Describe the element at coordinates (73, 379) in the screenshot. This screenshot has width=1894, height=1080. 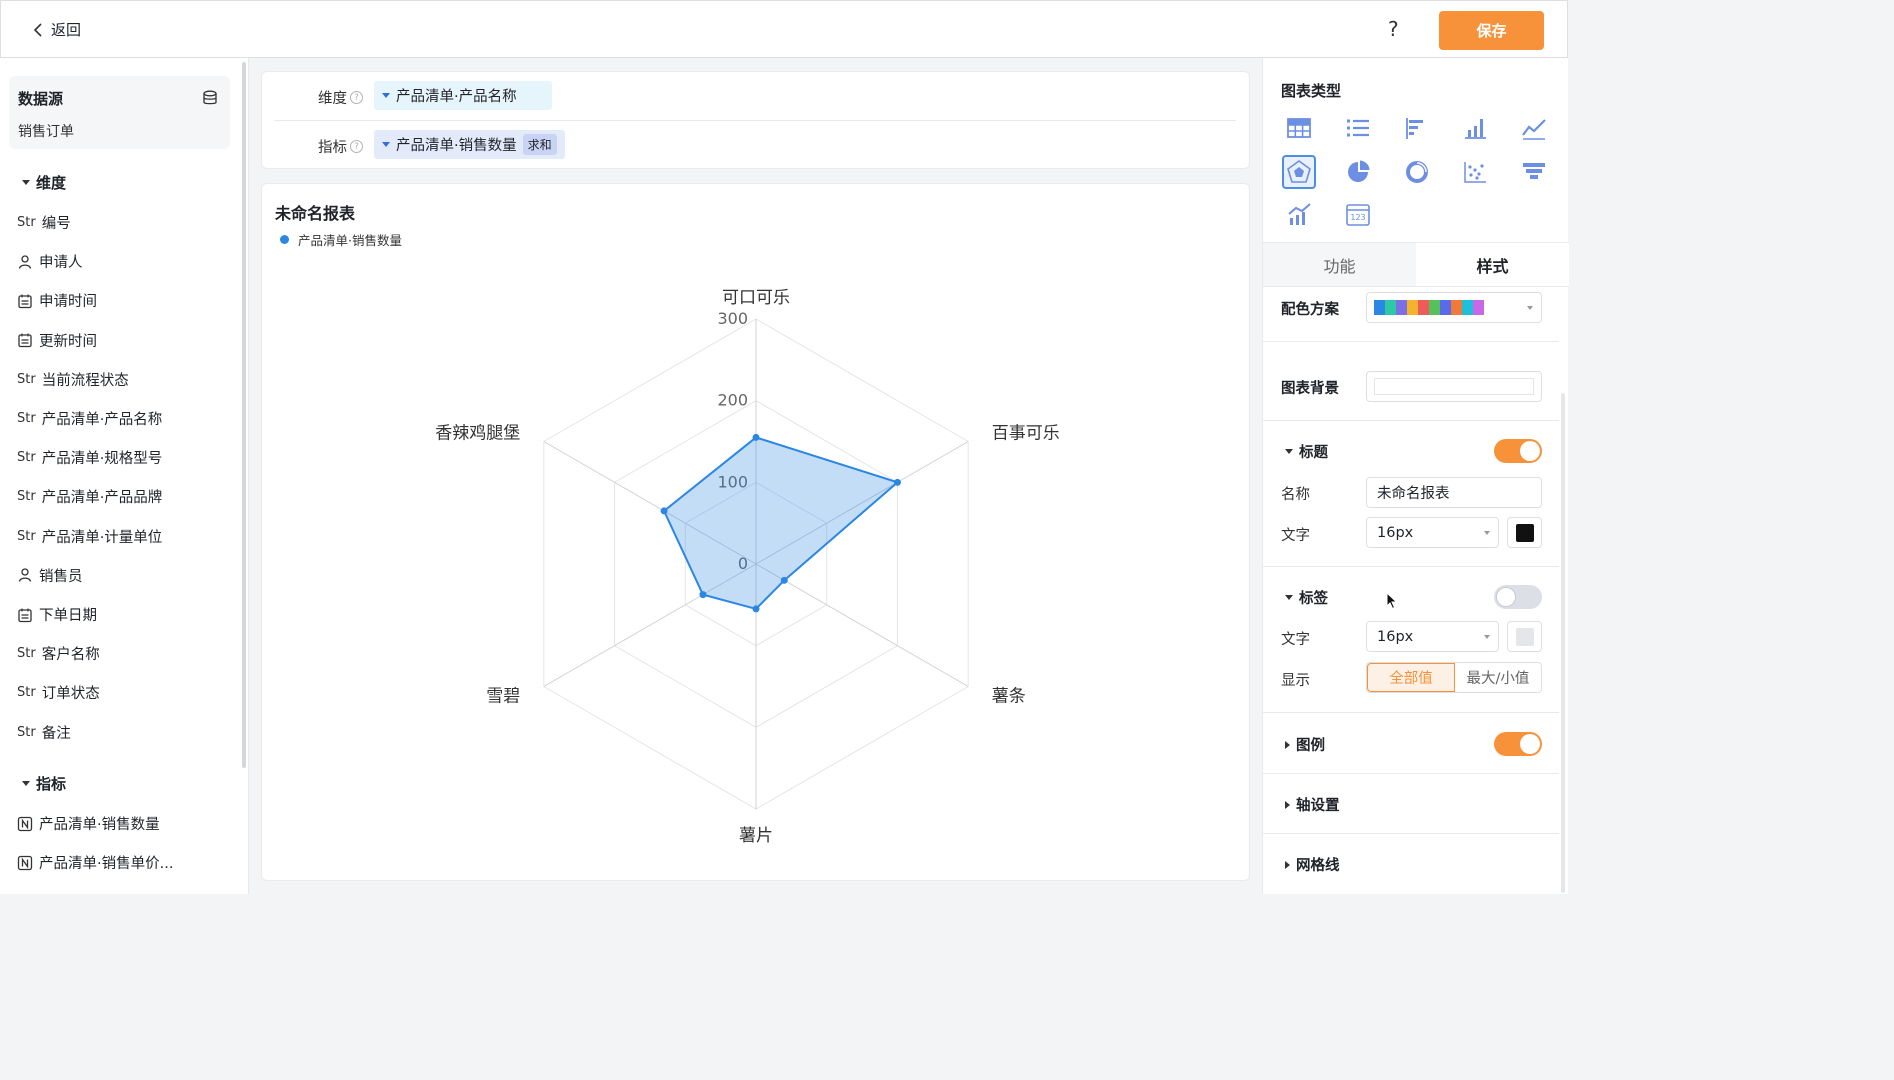
I see `dimension-field-item: Str 当前流程状态` at that location.